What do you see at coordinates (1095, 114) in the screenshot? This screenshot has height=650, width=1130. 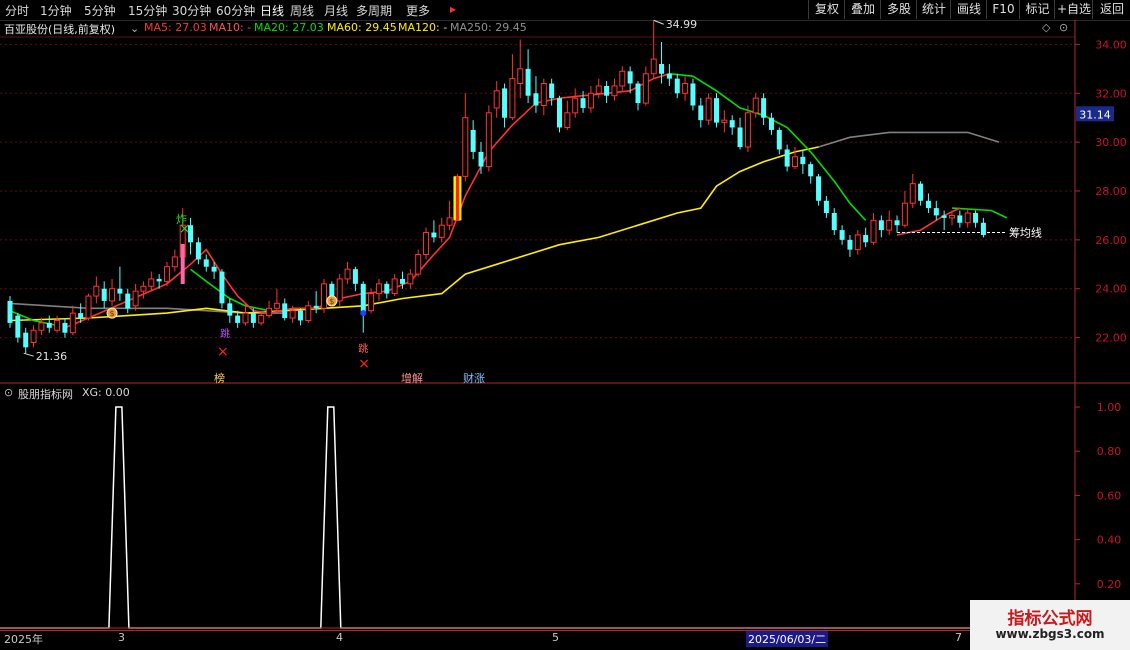 I see `current-price-label: 31.14` at bounding box center [1095, 114].